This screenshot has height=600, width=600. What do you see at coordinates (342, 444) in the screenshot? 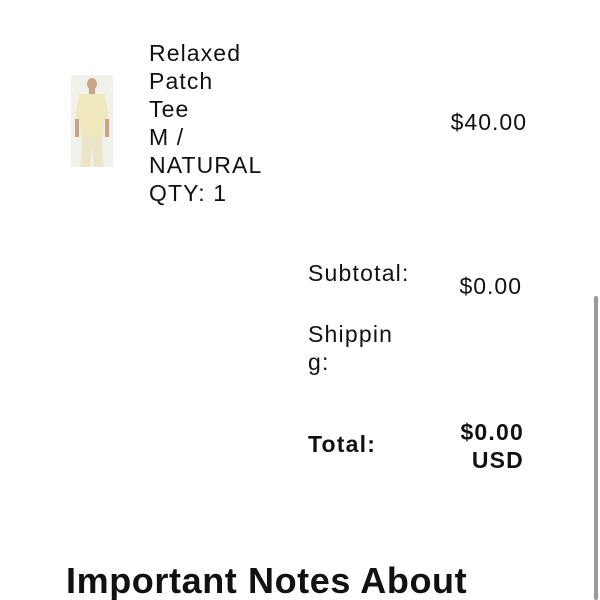
I see `total-label: Total:` at bounding box center [342, 444].